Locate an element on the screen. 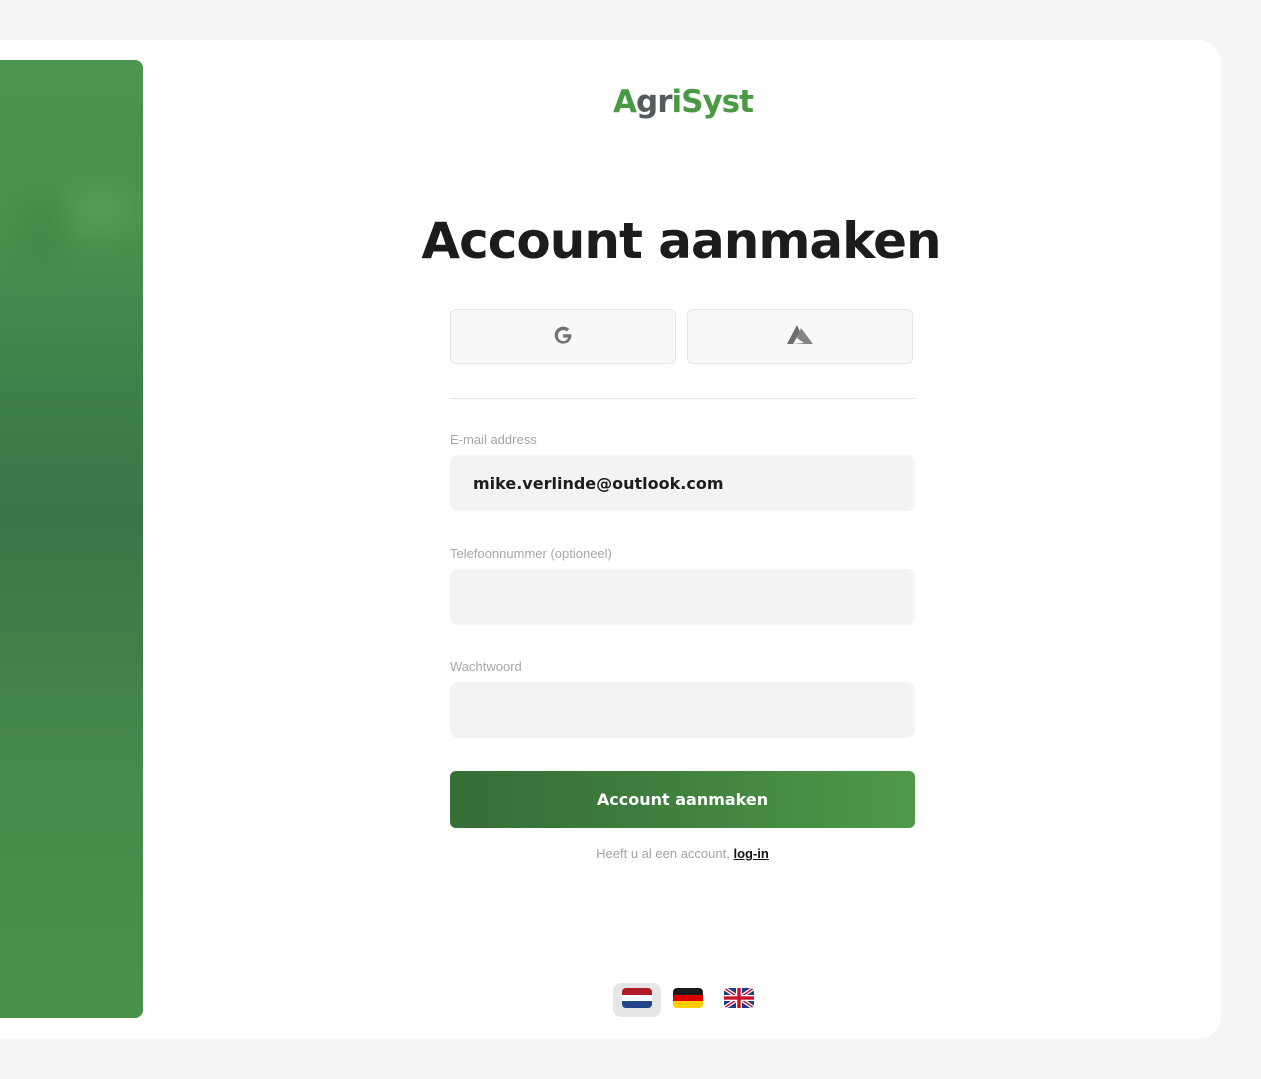  language-nl-button is located at coordinates (637, 1000).